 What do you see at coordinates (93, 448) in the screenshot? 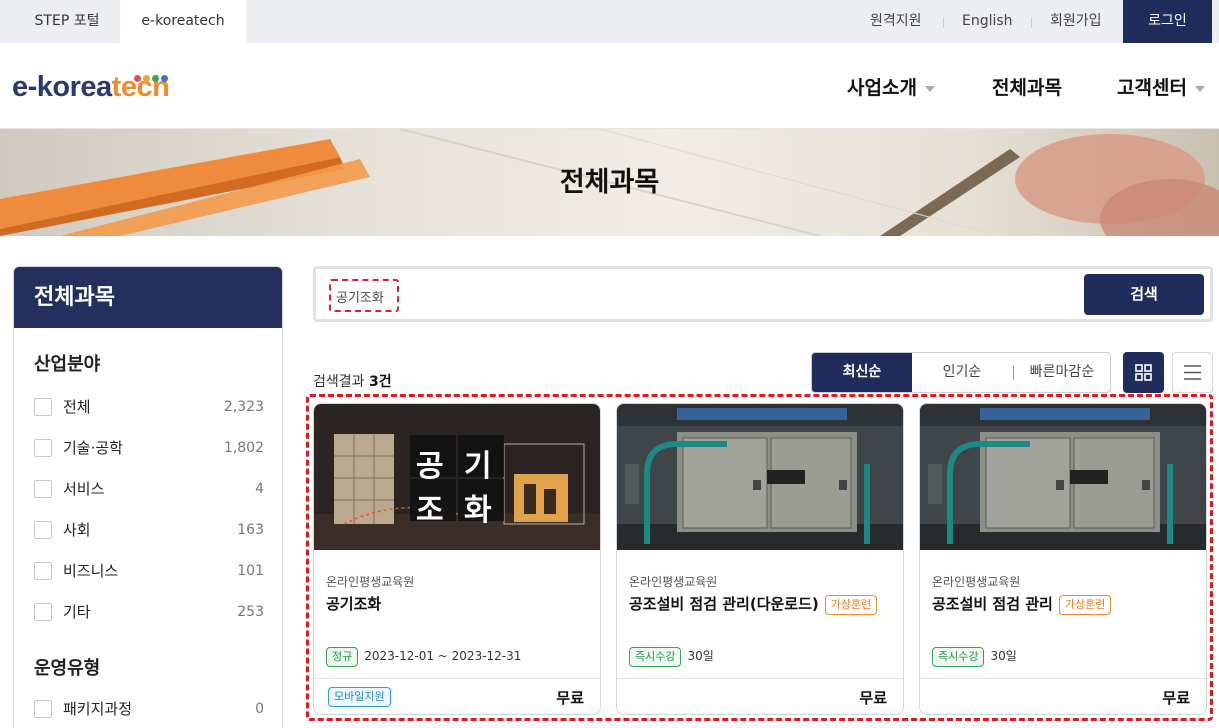
I see `filter-label: 기술·공학` at bounding box center [93, 448].